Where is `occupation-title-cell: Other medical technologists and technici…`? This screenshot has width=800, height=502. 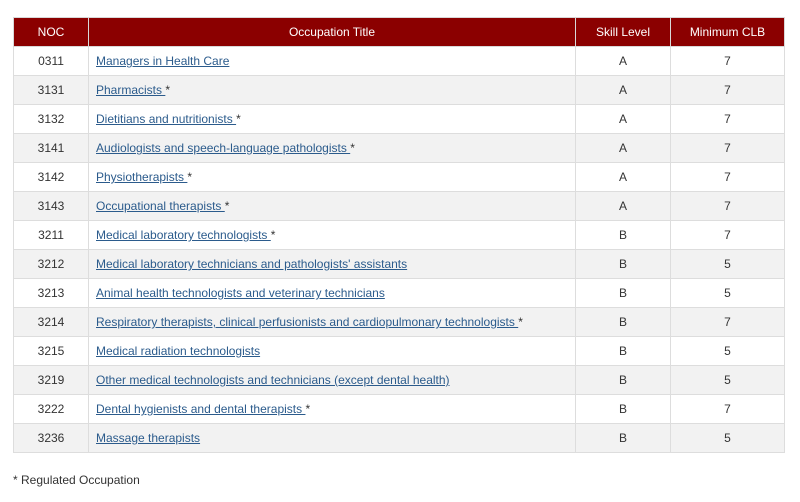 occupation-title-cell: Other medical technologists and technici… is located at coordinates (332, 380).